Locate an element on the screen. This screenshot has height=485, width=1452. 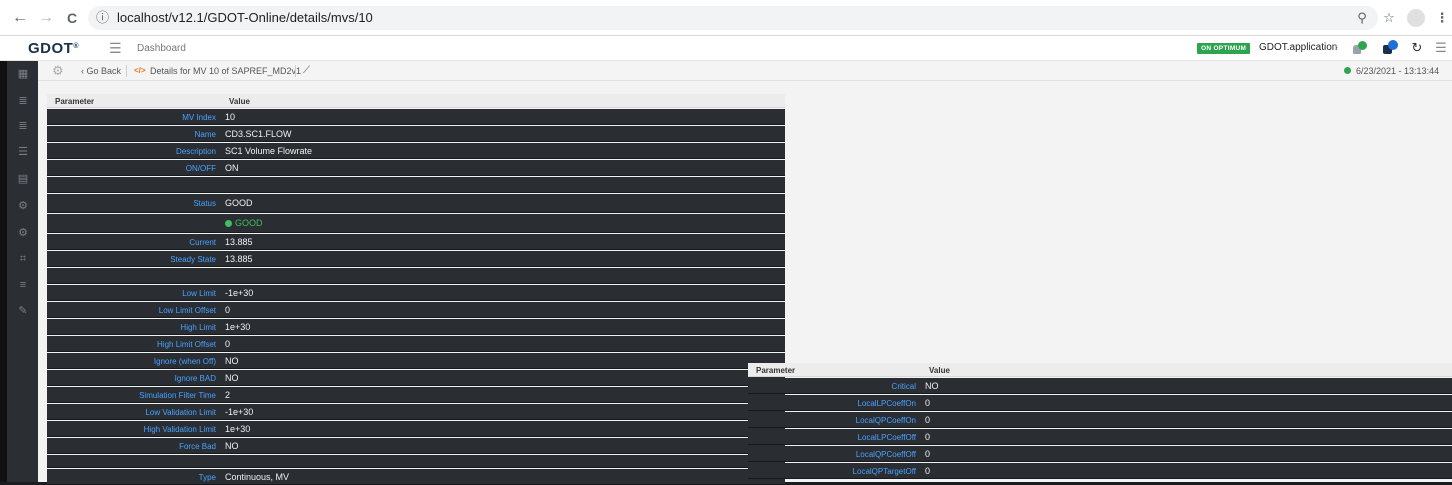
config-gears-icon: ⚙ is located at coordinates (23, 233).